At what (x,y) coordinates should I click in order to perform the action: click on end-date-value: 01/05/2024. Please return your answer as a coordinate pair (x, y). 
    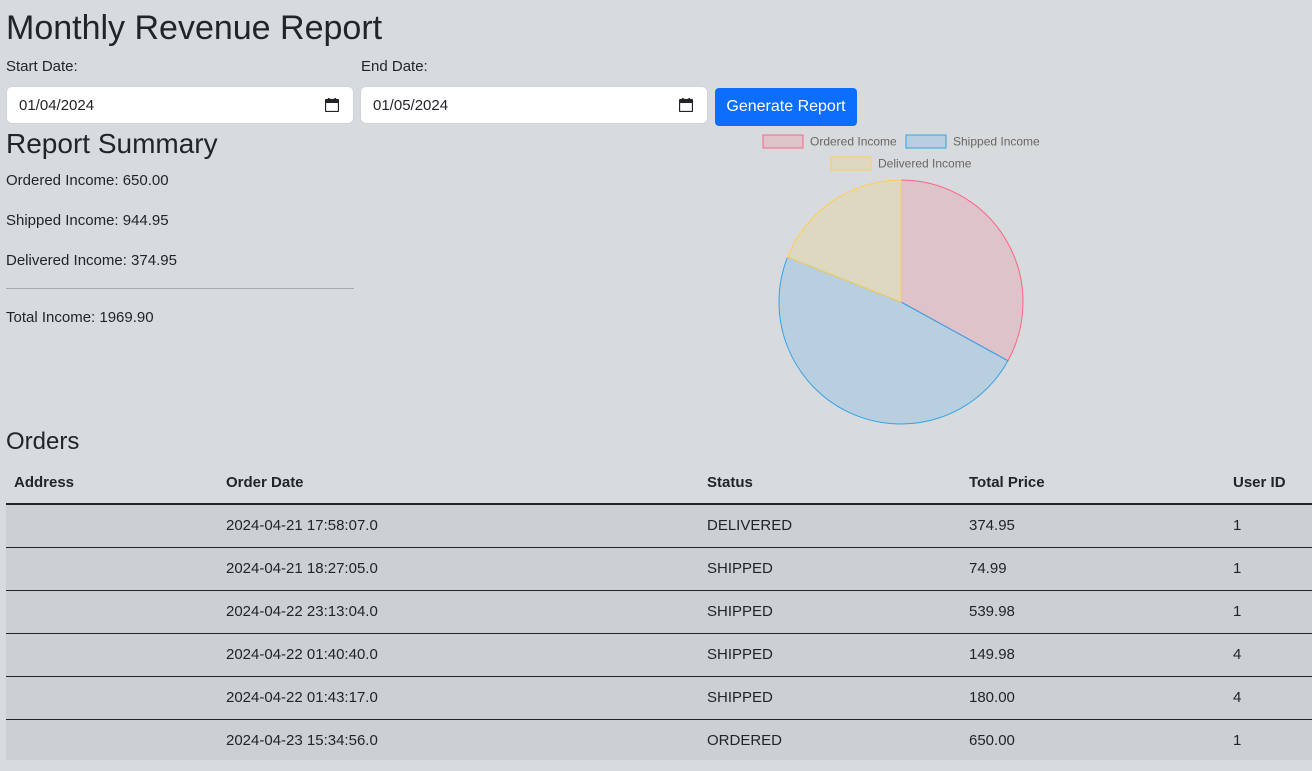
    Looking at the image, I should click on (411, 105).